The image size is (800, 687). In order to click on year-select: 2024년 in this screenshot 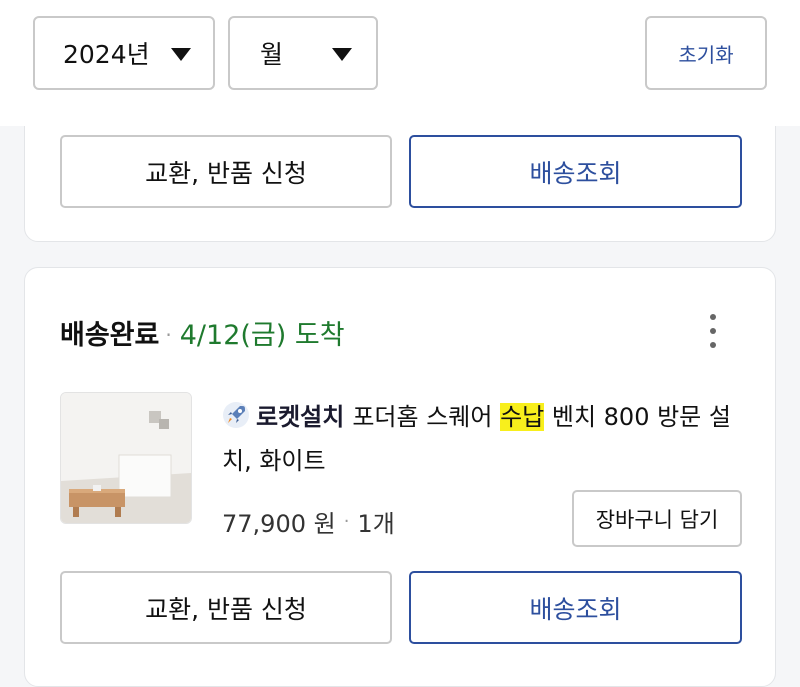, I will do `click(124, 53)`.